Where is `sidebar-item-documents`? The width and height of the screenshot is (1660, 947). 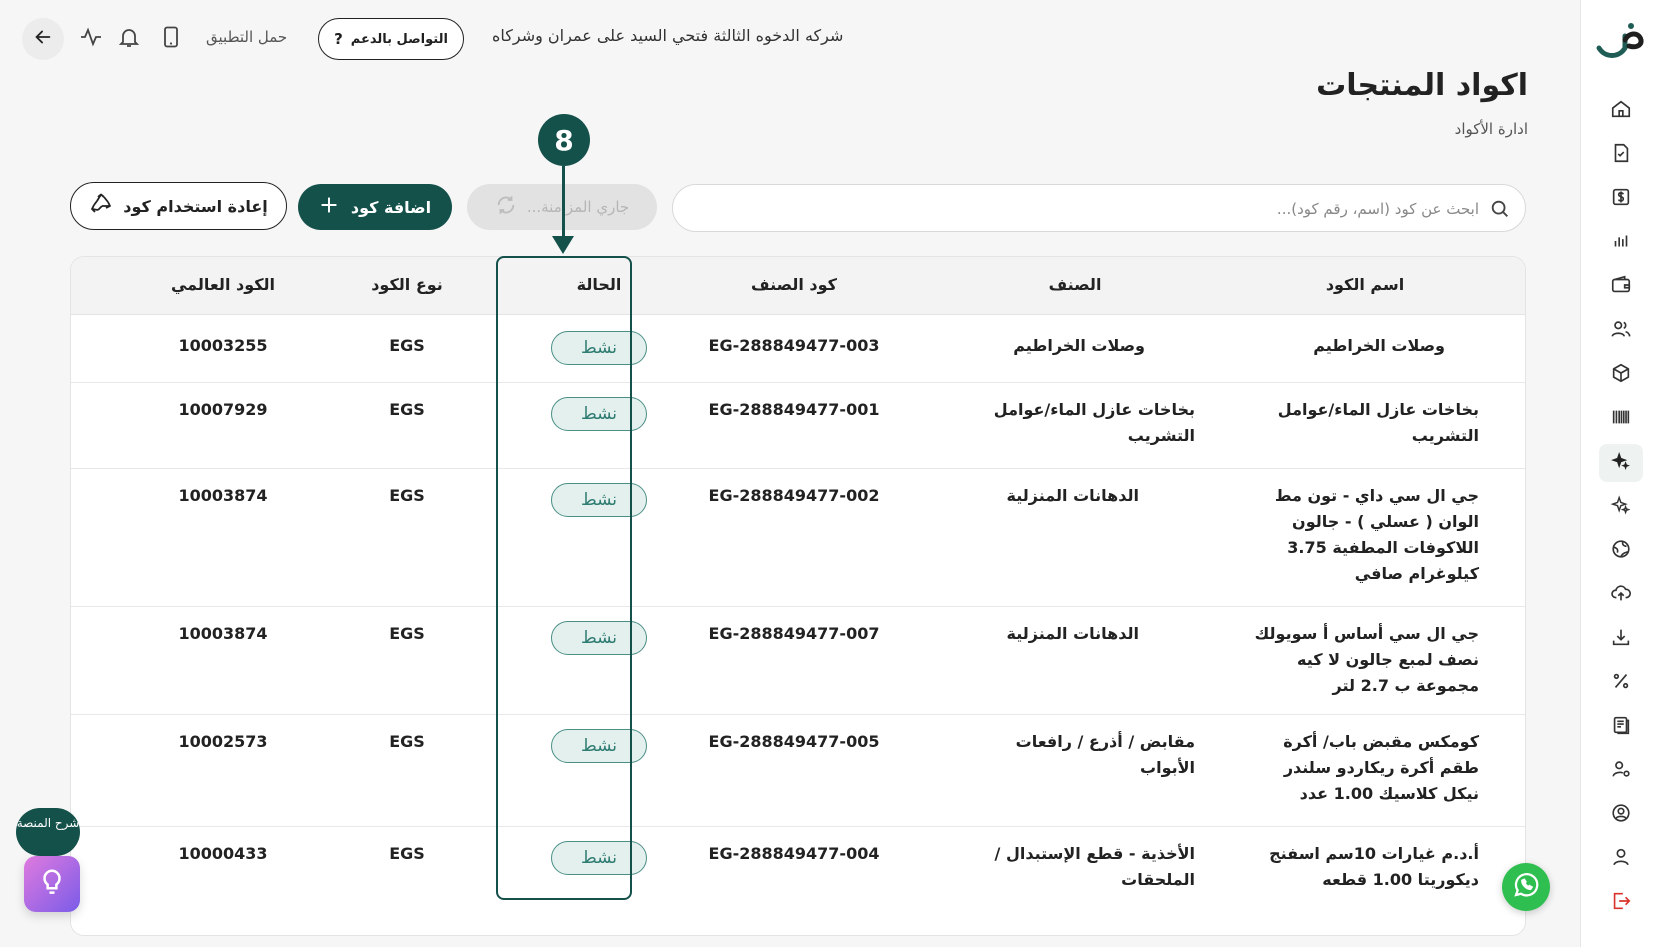
sidebar-item-documents is located at coordinates (1621, 727).